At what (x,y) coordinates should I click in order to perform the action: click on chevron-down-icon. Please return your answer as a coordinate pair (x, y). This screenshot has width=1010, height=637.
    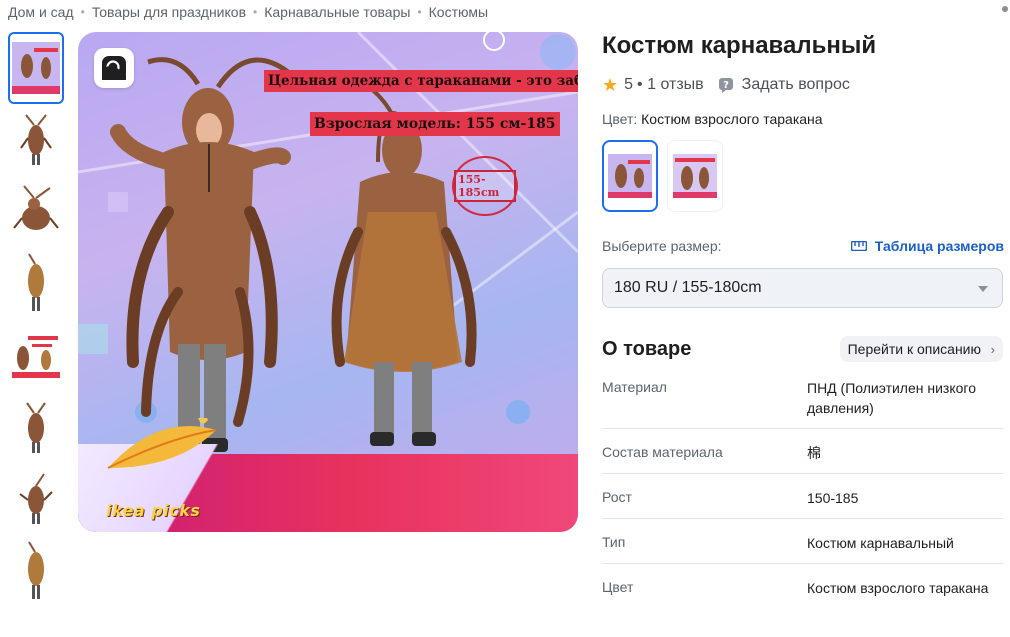
    Looking at the image, I should click on (983, 289).